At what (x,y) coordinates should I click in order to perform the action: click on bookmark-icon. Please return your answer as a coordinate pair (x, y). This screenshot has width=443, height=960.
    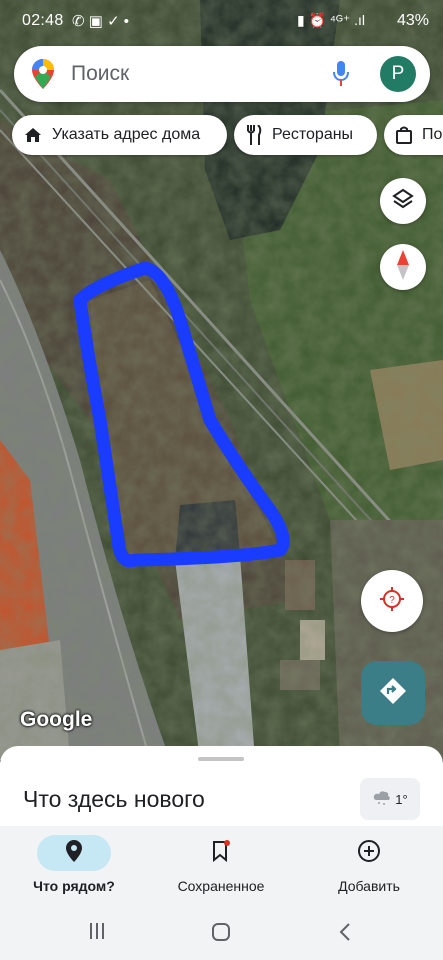
    Looking at the image, I should click on (221, 853).